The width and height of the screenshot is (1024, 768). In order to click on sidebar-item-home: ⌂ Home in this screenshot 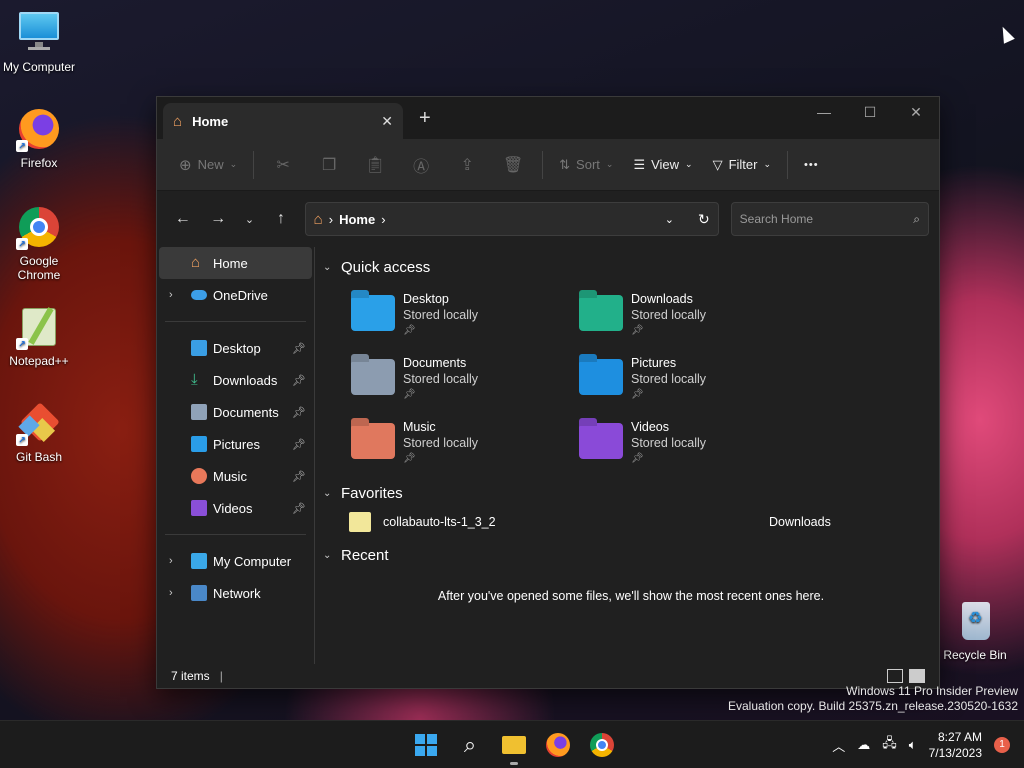, I will do `click(235, 263)`.